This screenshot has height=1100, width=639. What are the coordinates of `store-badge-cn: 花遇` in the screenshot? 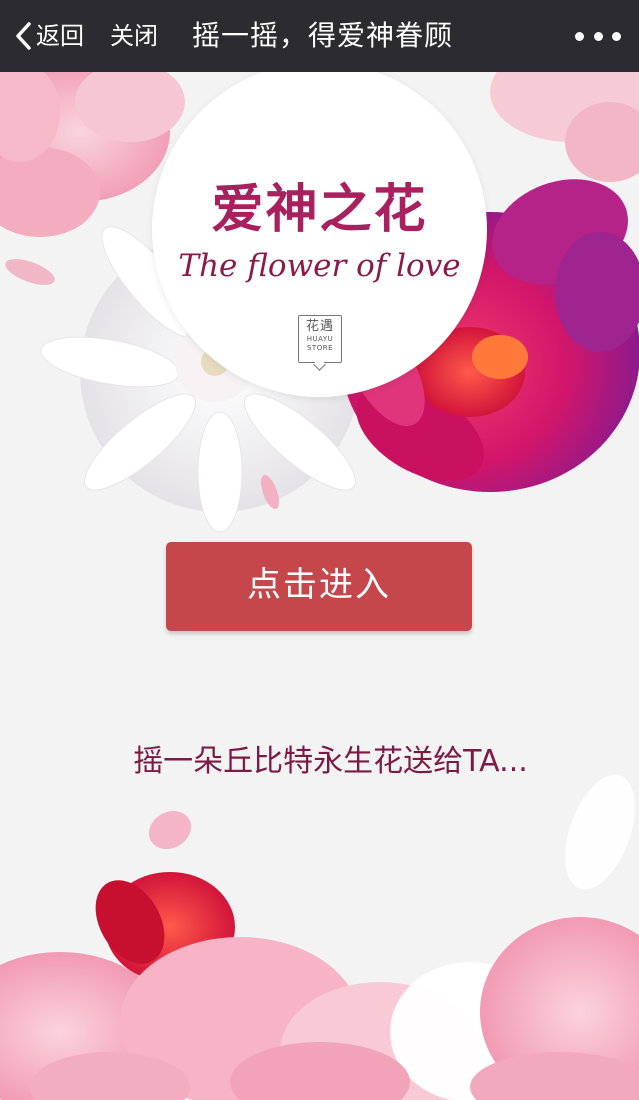 It's located at (319, 326).